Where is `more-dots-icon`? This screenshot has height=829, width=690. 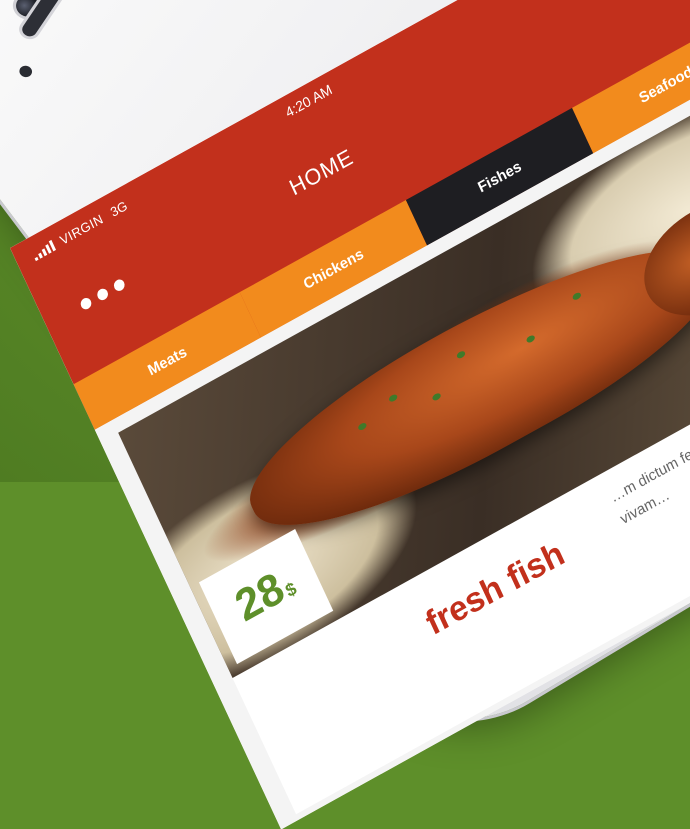 more-dots-icon is located at coordinates (86, 303).